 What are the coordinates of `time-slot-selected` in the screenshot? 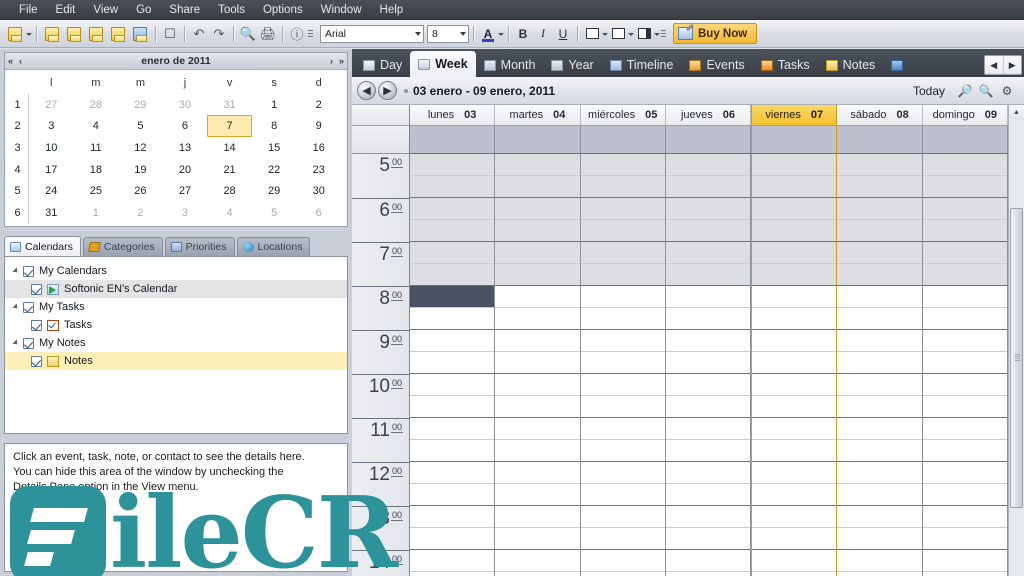 It's located at (452, 297).